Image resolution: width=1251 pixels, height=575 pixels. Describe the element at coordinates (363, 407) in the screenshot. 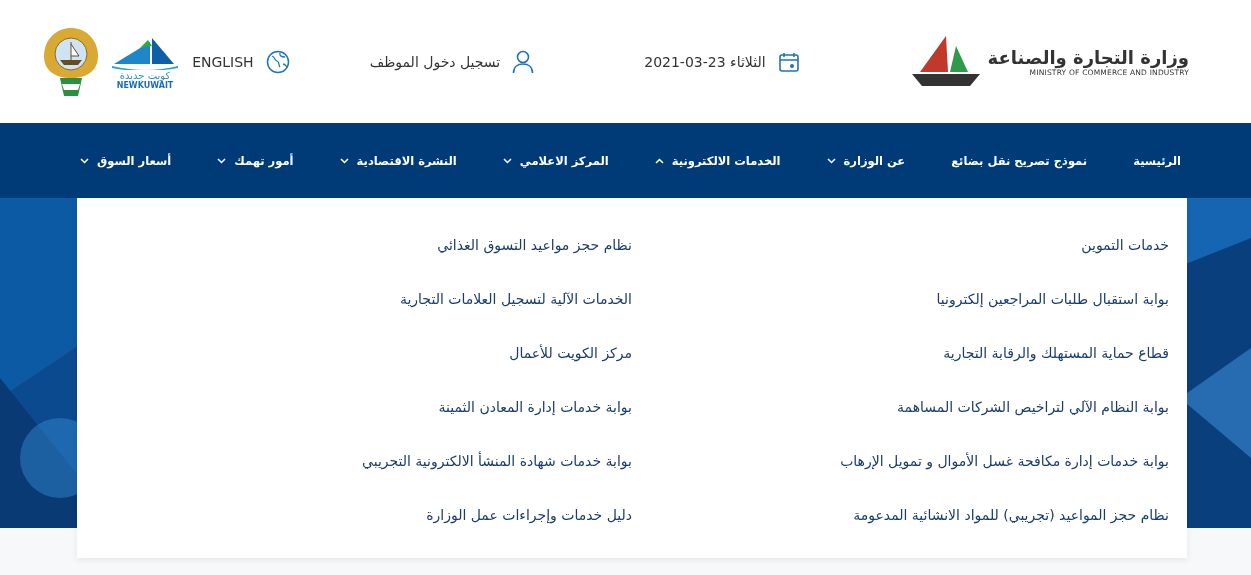

I see `dropdown-menu-link: بوابة خدمات إدارة المعادن الثمينة` at that location.